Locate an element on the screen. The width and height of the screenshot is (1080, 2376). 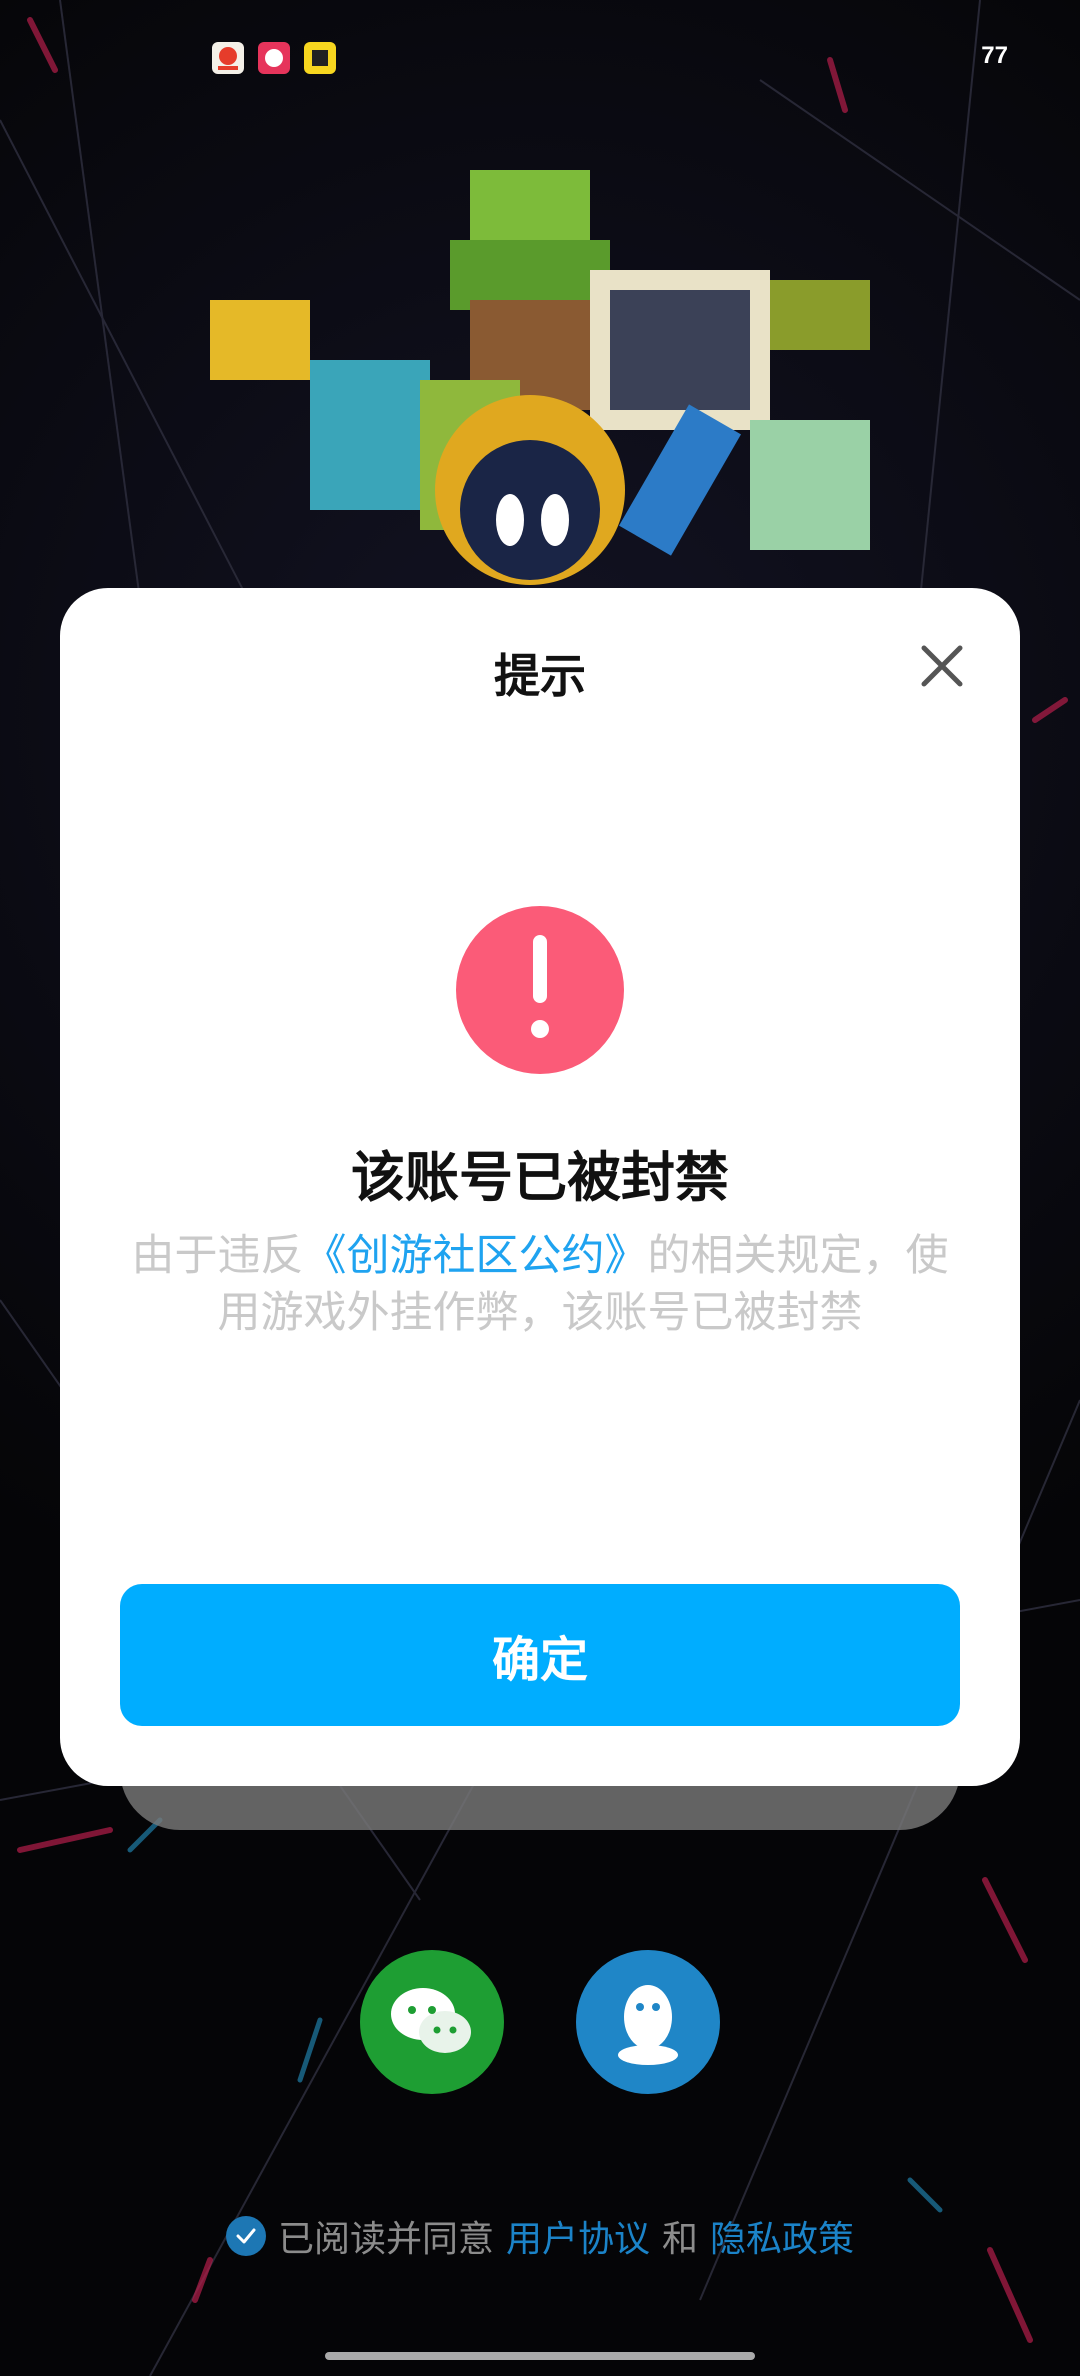
close-icon is located at coordinates (942, 666).